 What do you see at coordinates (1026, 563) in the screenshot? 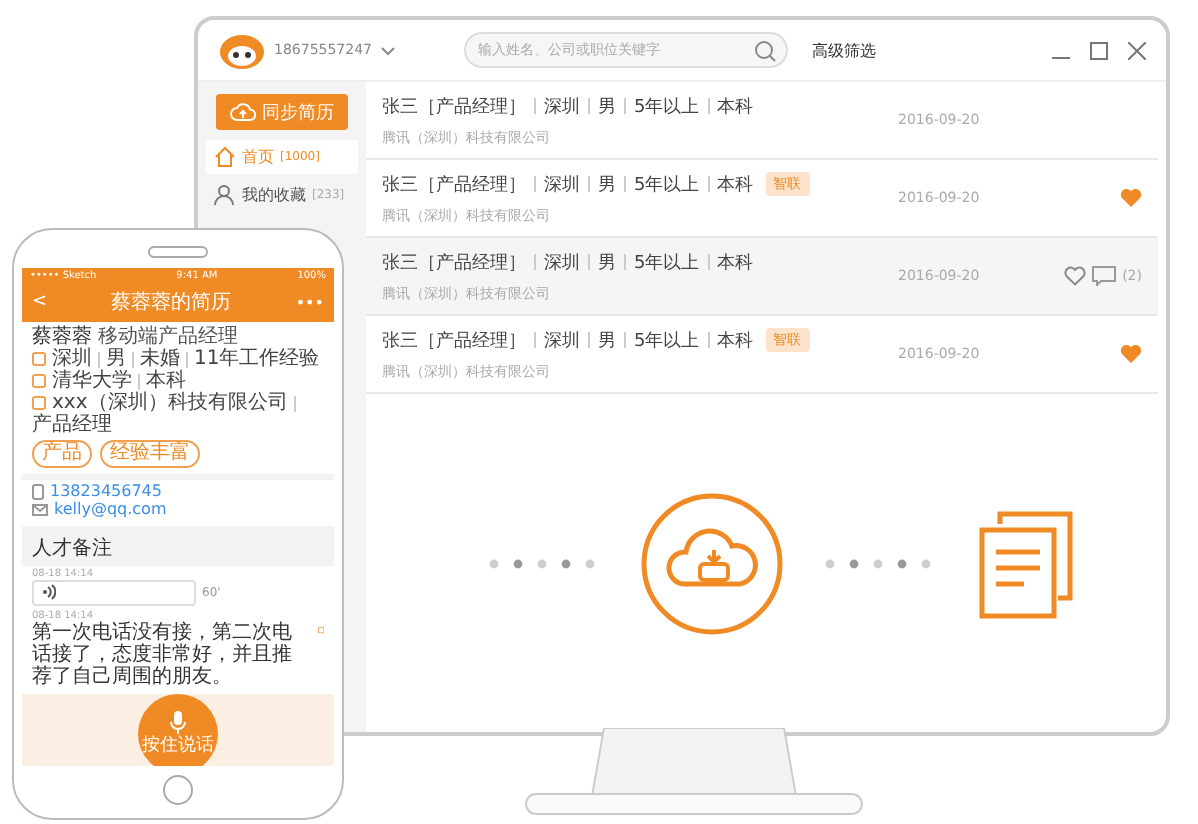
I see `documents-icon` at bounding box center [1026, 563].